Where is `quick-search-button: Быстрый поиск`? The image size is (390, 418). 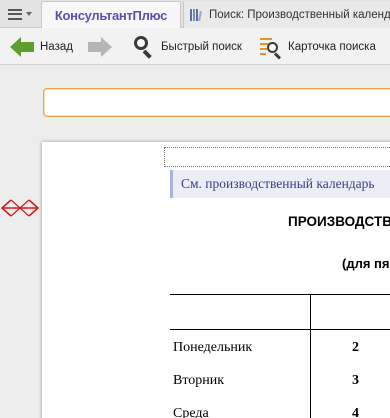 quick-search-button: Быстрый поиск is located at coordinates (187, 46).